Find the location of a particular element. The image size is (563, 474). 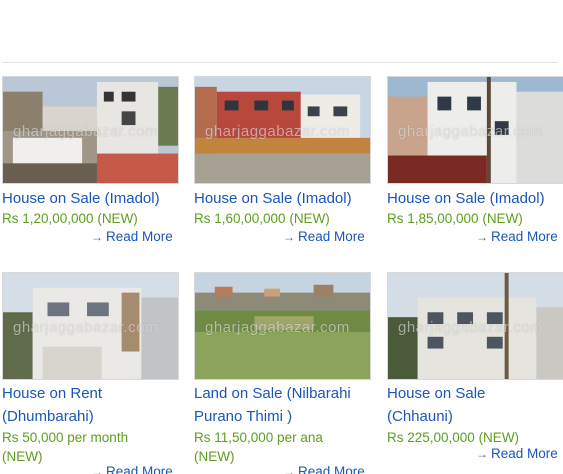

listing-price: Rs 11,50,000 per ana (NEW) is located at coordinates (258, 447).